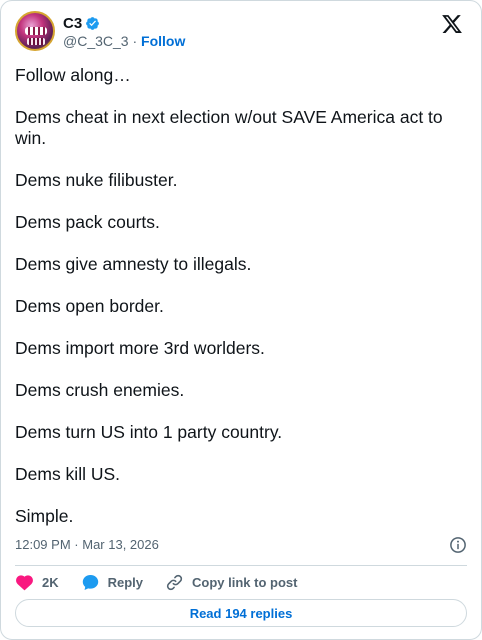 This screenshot has width=482, height=640. I want to click on post-line: Dems import more 3rd worlders., so click(140, 348).